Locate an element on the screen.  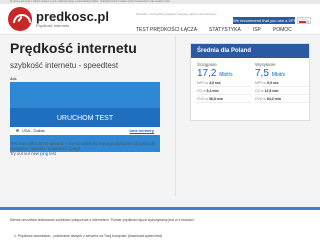
stats-title: Średnia dla Poland is located at coordinates (250, 51).